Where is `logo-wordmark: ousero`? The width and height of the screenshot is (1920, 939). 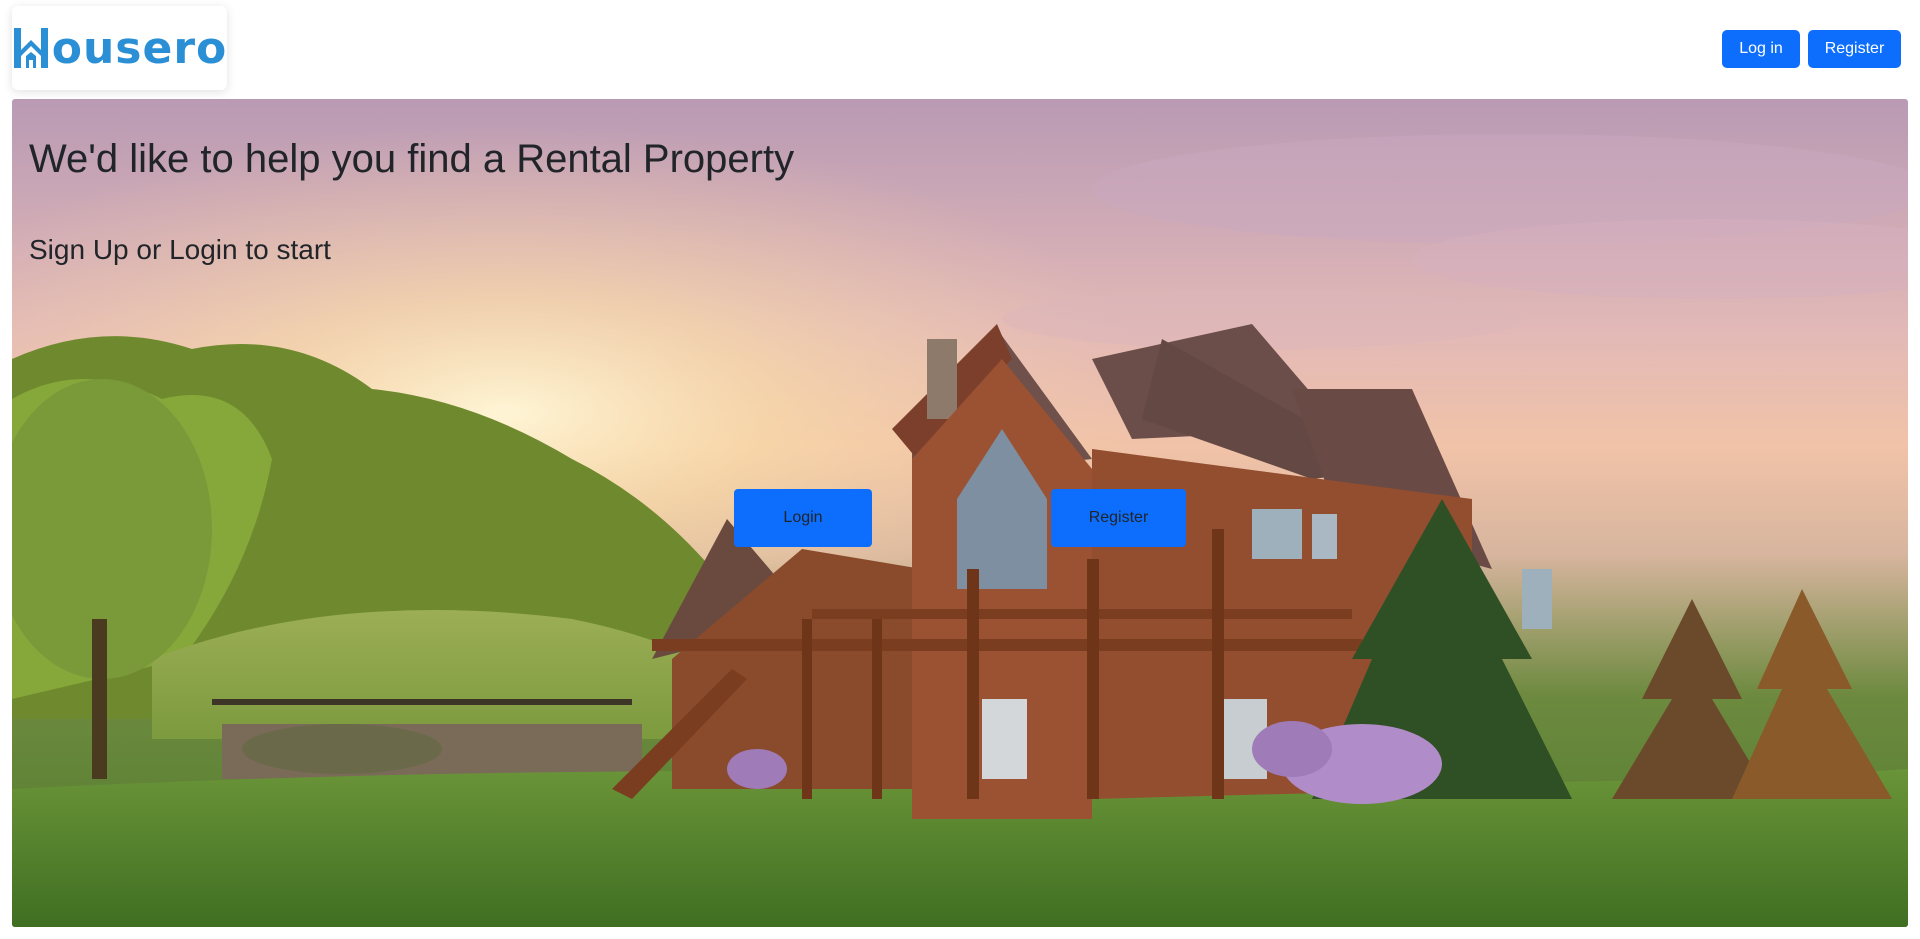
logo-wordmark: ousero is located at coordinates (120, 48).